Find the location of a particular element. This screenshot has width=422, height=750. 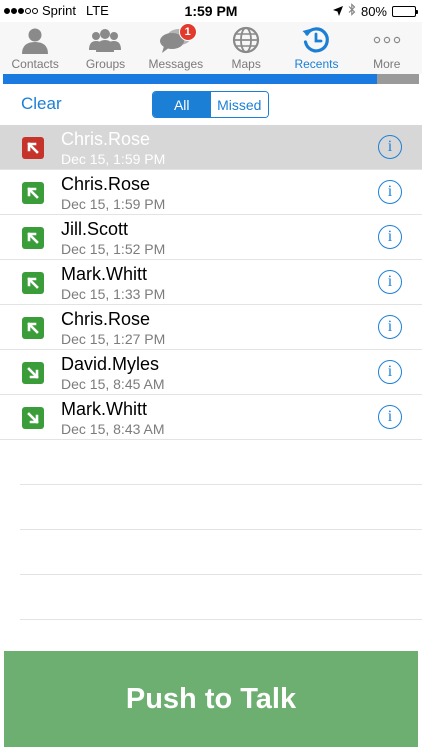

tab-more-label: More is located at coordinates (387, 64).